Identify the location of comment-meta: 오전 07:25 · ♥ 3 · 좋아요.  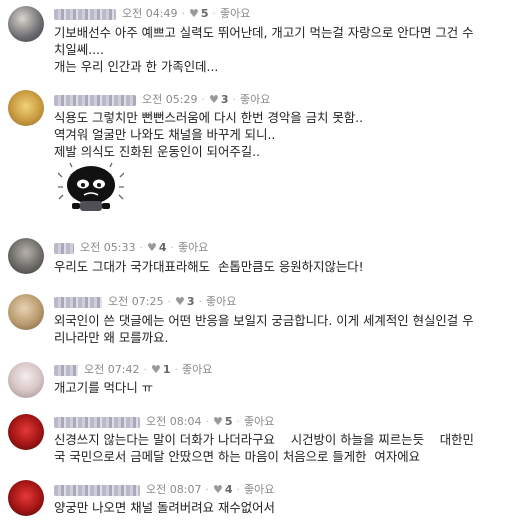
(145, 302).